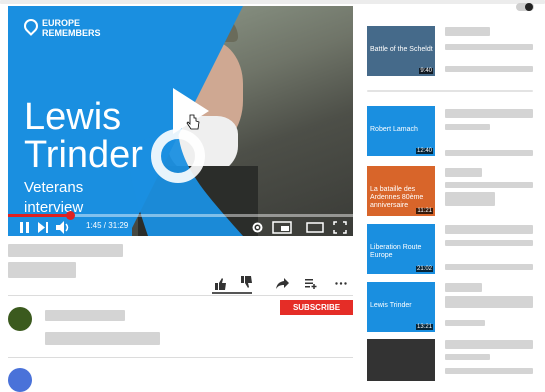  I want to click on sidebar-thumbnail-title: Lewis Trinder, so click(391, 305).